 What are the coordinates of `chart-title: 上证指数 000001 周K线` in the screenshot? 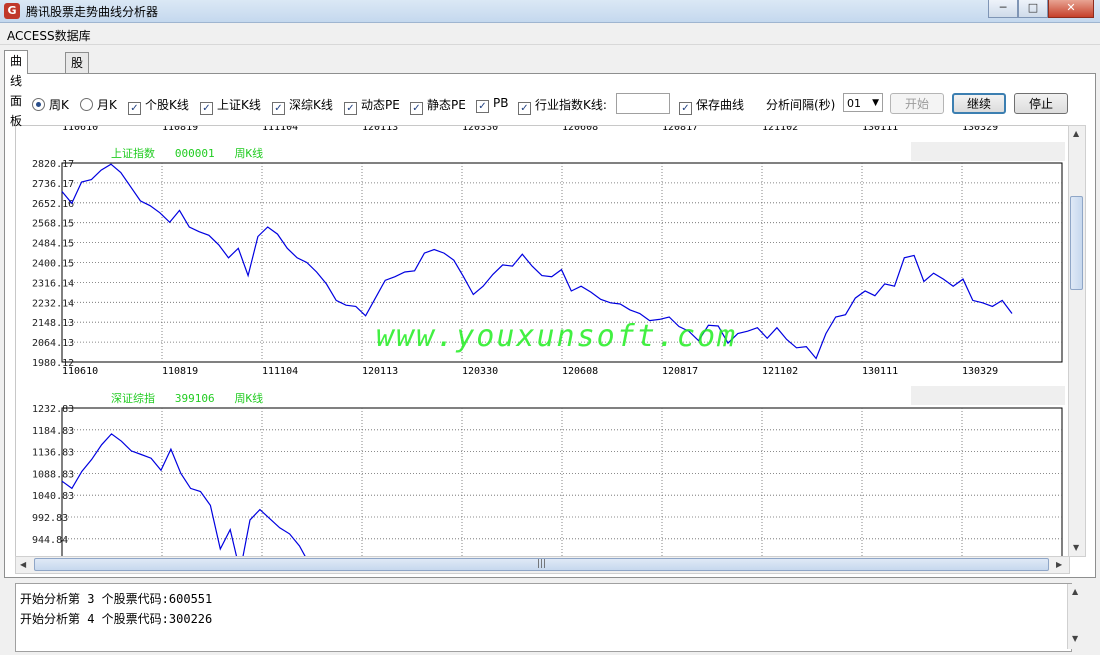 It's located at (187, 153).